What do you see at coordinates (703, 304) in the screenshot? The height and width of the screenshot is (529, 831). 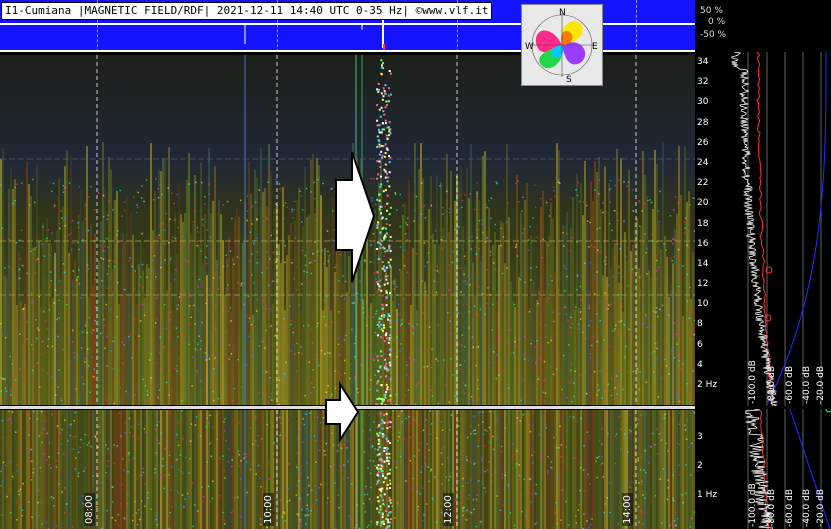 I see `freq-tick-main: 10` at bounding box center [703, 304].